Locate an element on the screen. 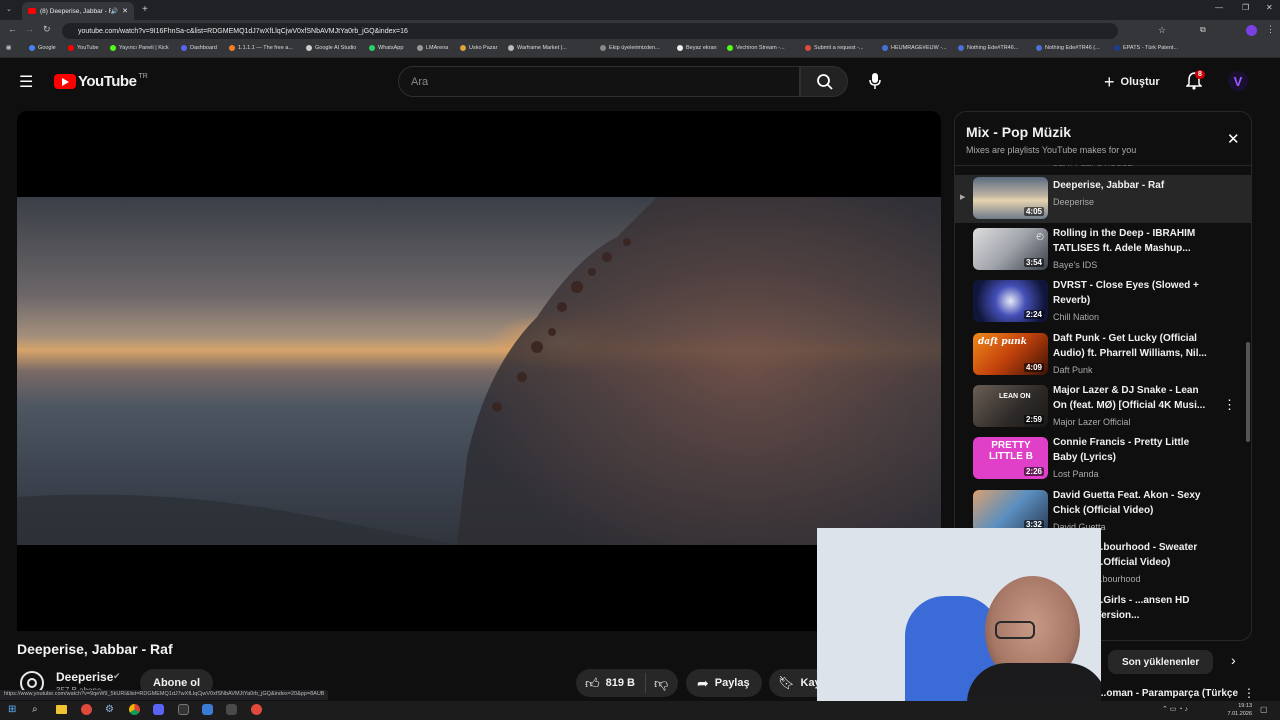  search-button is located at coordinates (824, 81).